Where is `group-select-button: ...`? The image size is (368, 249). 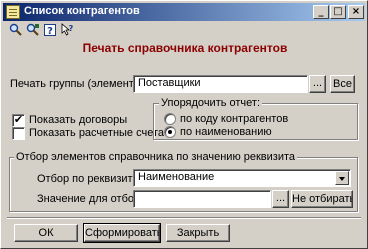
group-select-button: ... is located at coordinates (317, 84).